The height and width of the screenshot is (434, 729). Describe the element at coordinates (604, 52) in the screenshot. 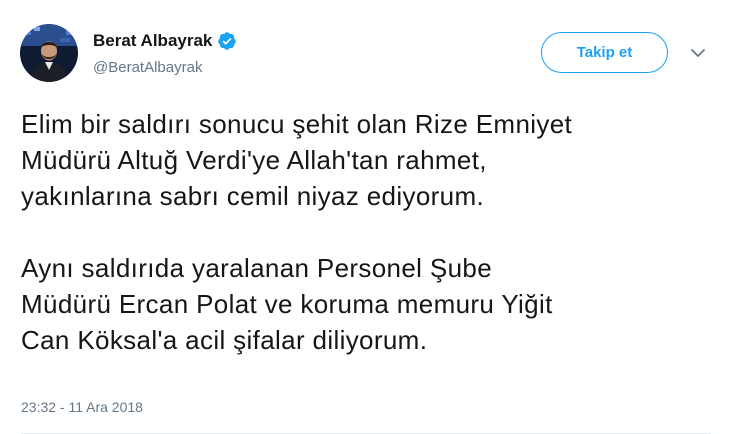

I see `follow-button: Takip et` at that location.